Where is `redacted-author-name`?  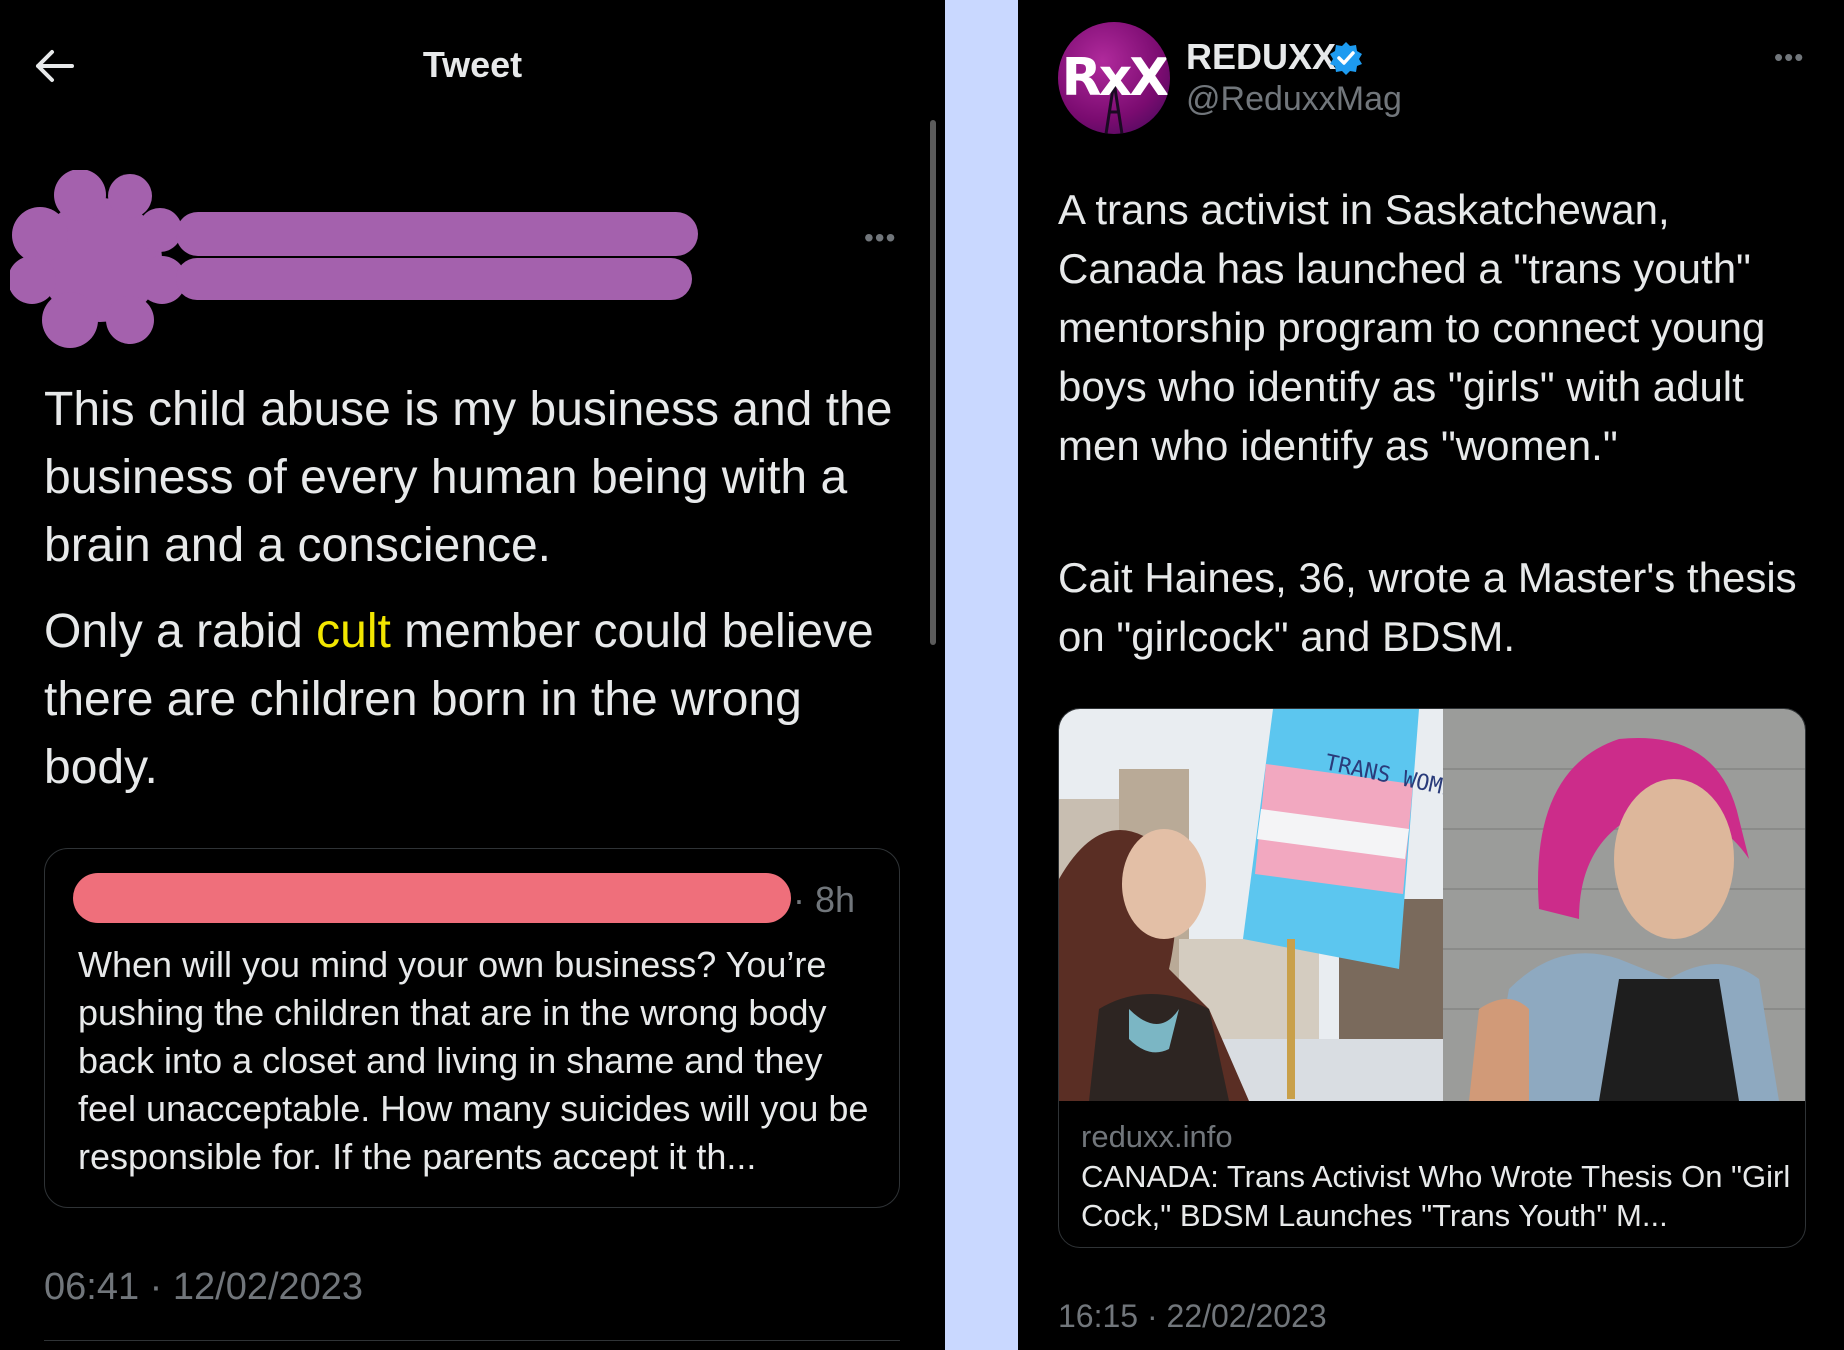
redacted-author-name is located at coordinates (437, 234).